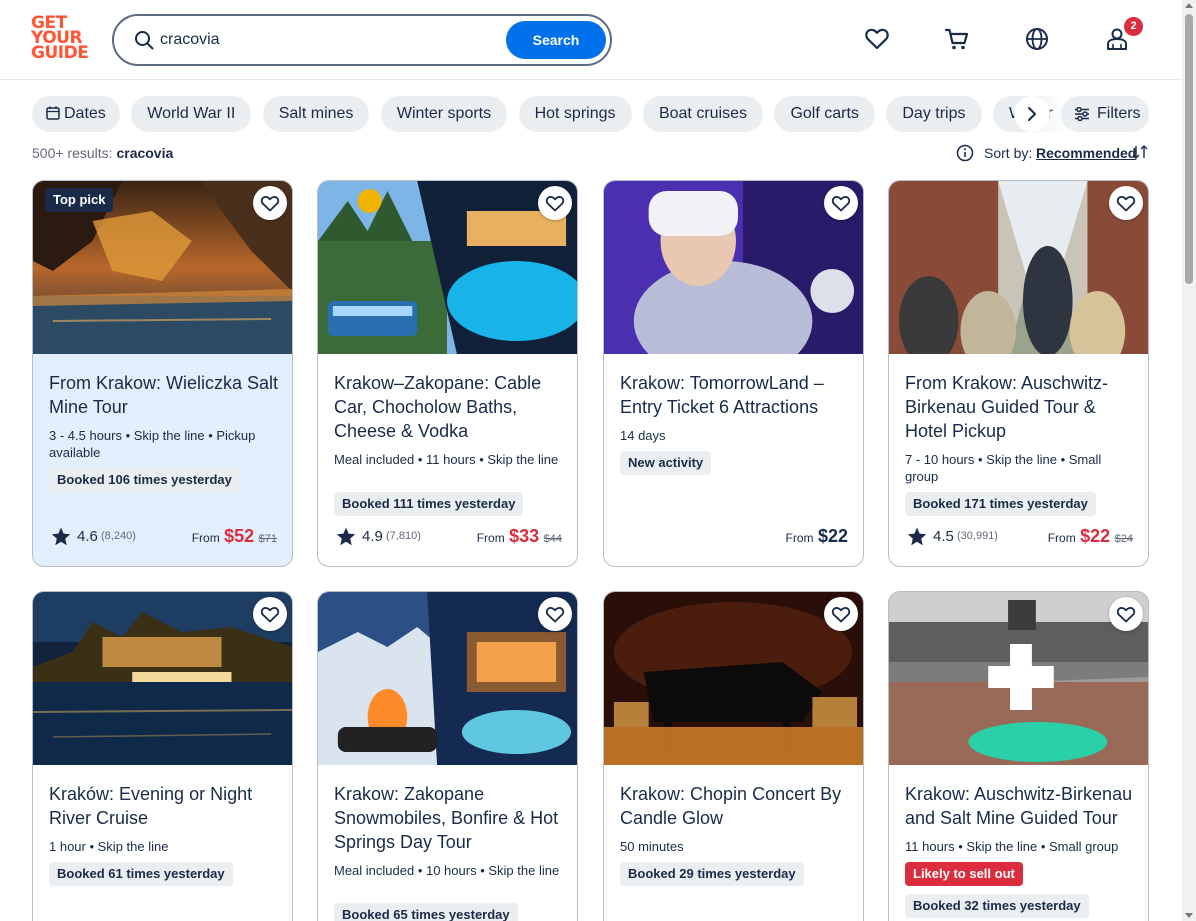 This screenshot has height=921, width=1196. Describe the element at coordinates (118, 536) in the screenshot. I see `review-count: (8,240)` at that location.